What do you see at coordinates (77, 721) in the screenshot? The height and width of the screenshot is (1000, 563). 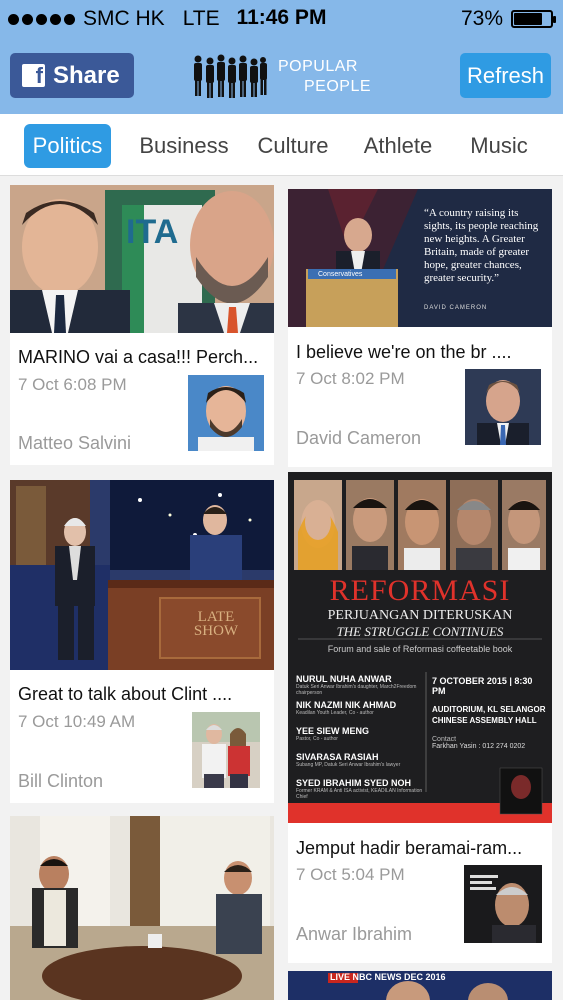 I see `post-time: 7 Oct 10:49 AM` at bounding box center [77, 721].